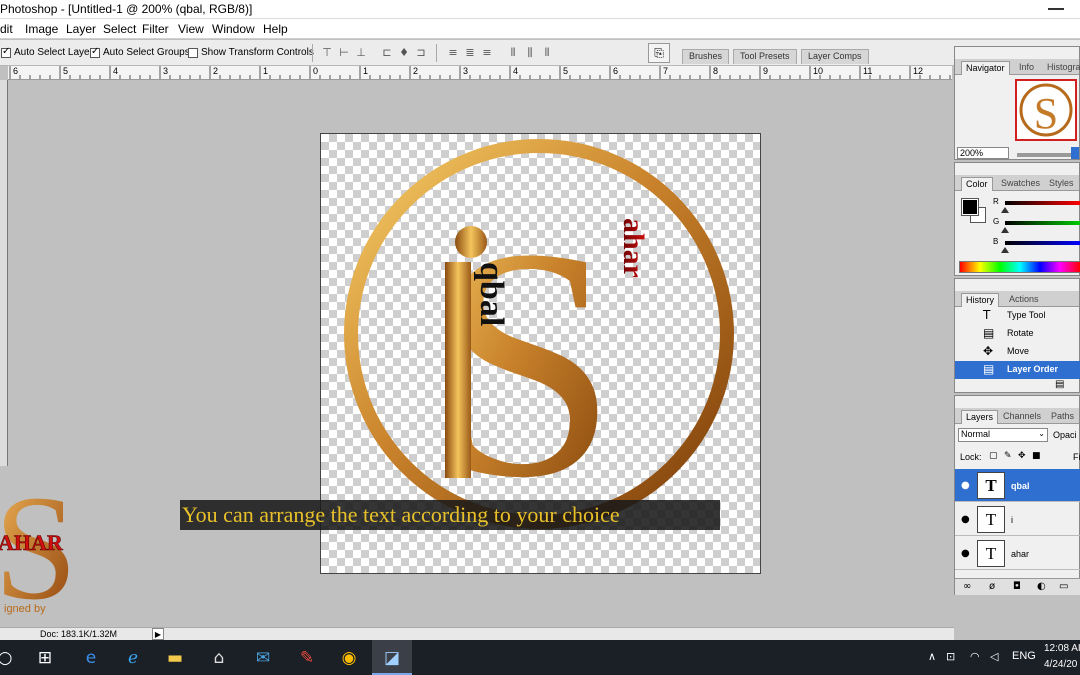 The image size is (1080, 675). I want to click on align-right-icon: ⊐, so click(421, 52).